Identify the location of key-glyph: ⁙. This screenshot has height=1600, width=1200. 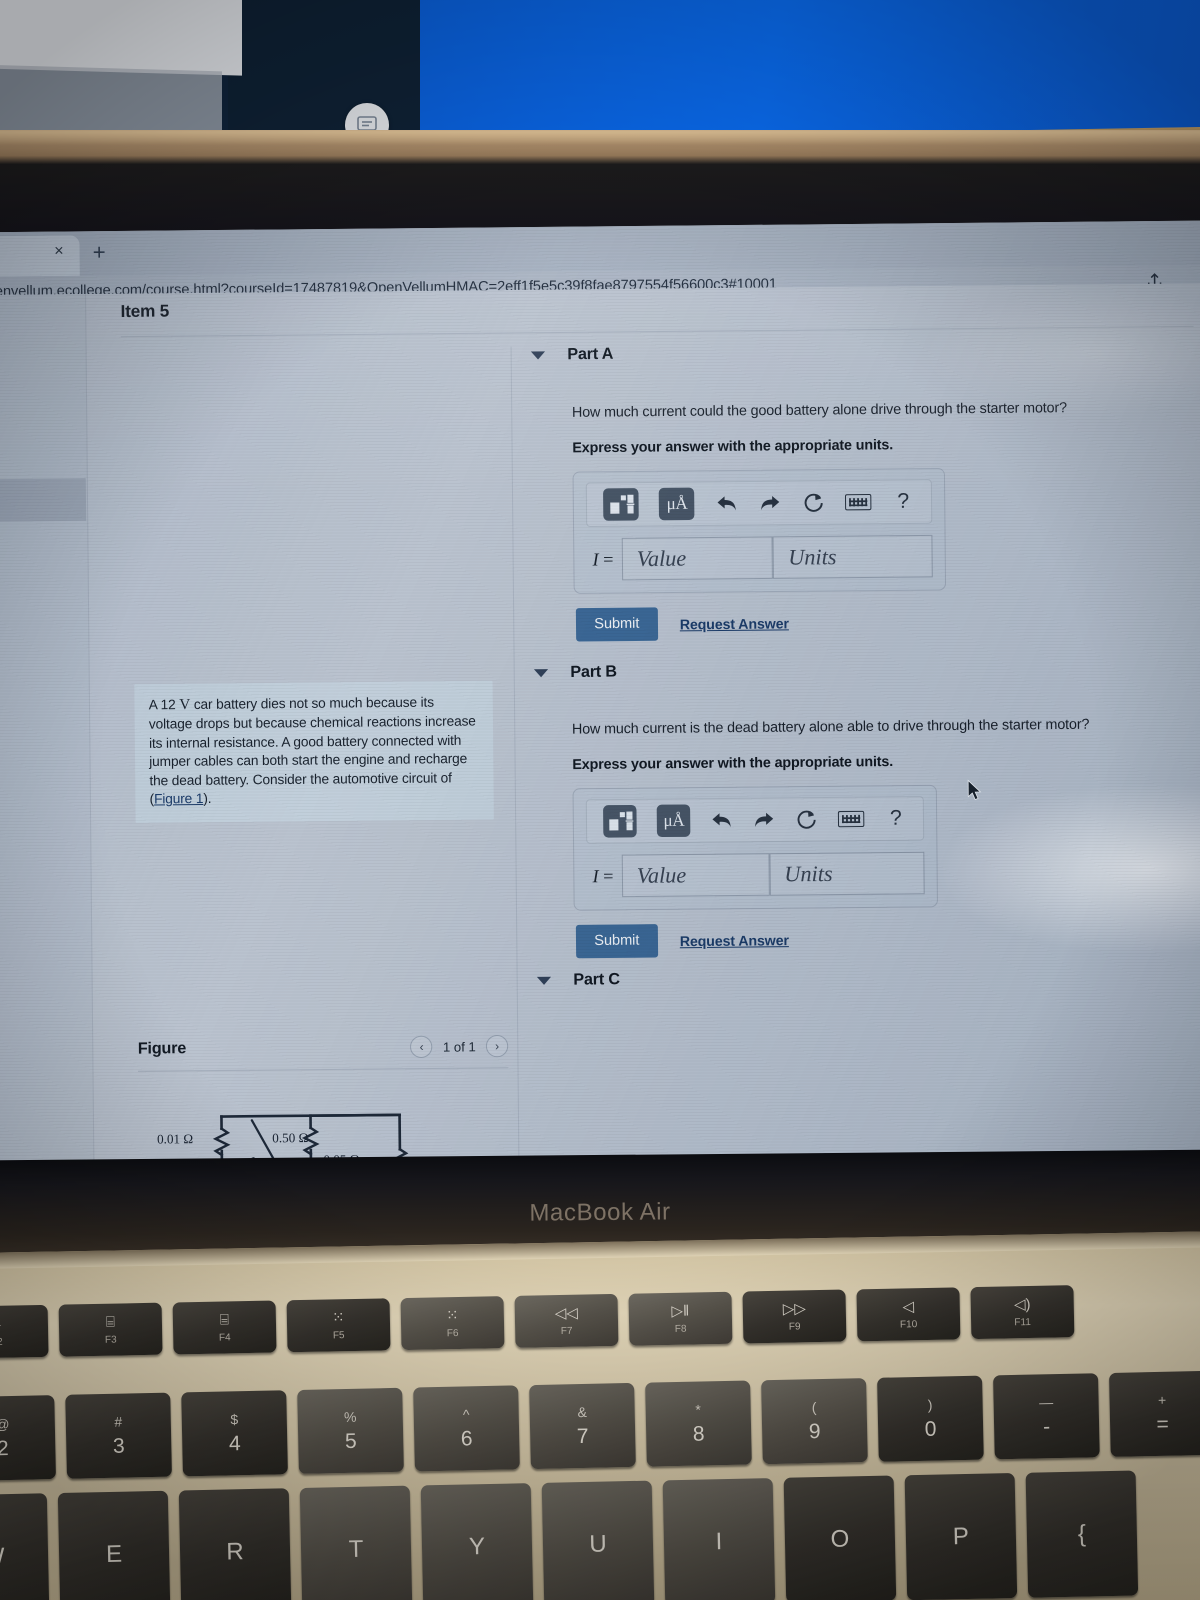
(338, 1317).